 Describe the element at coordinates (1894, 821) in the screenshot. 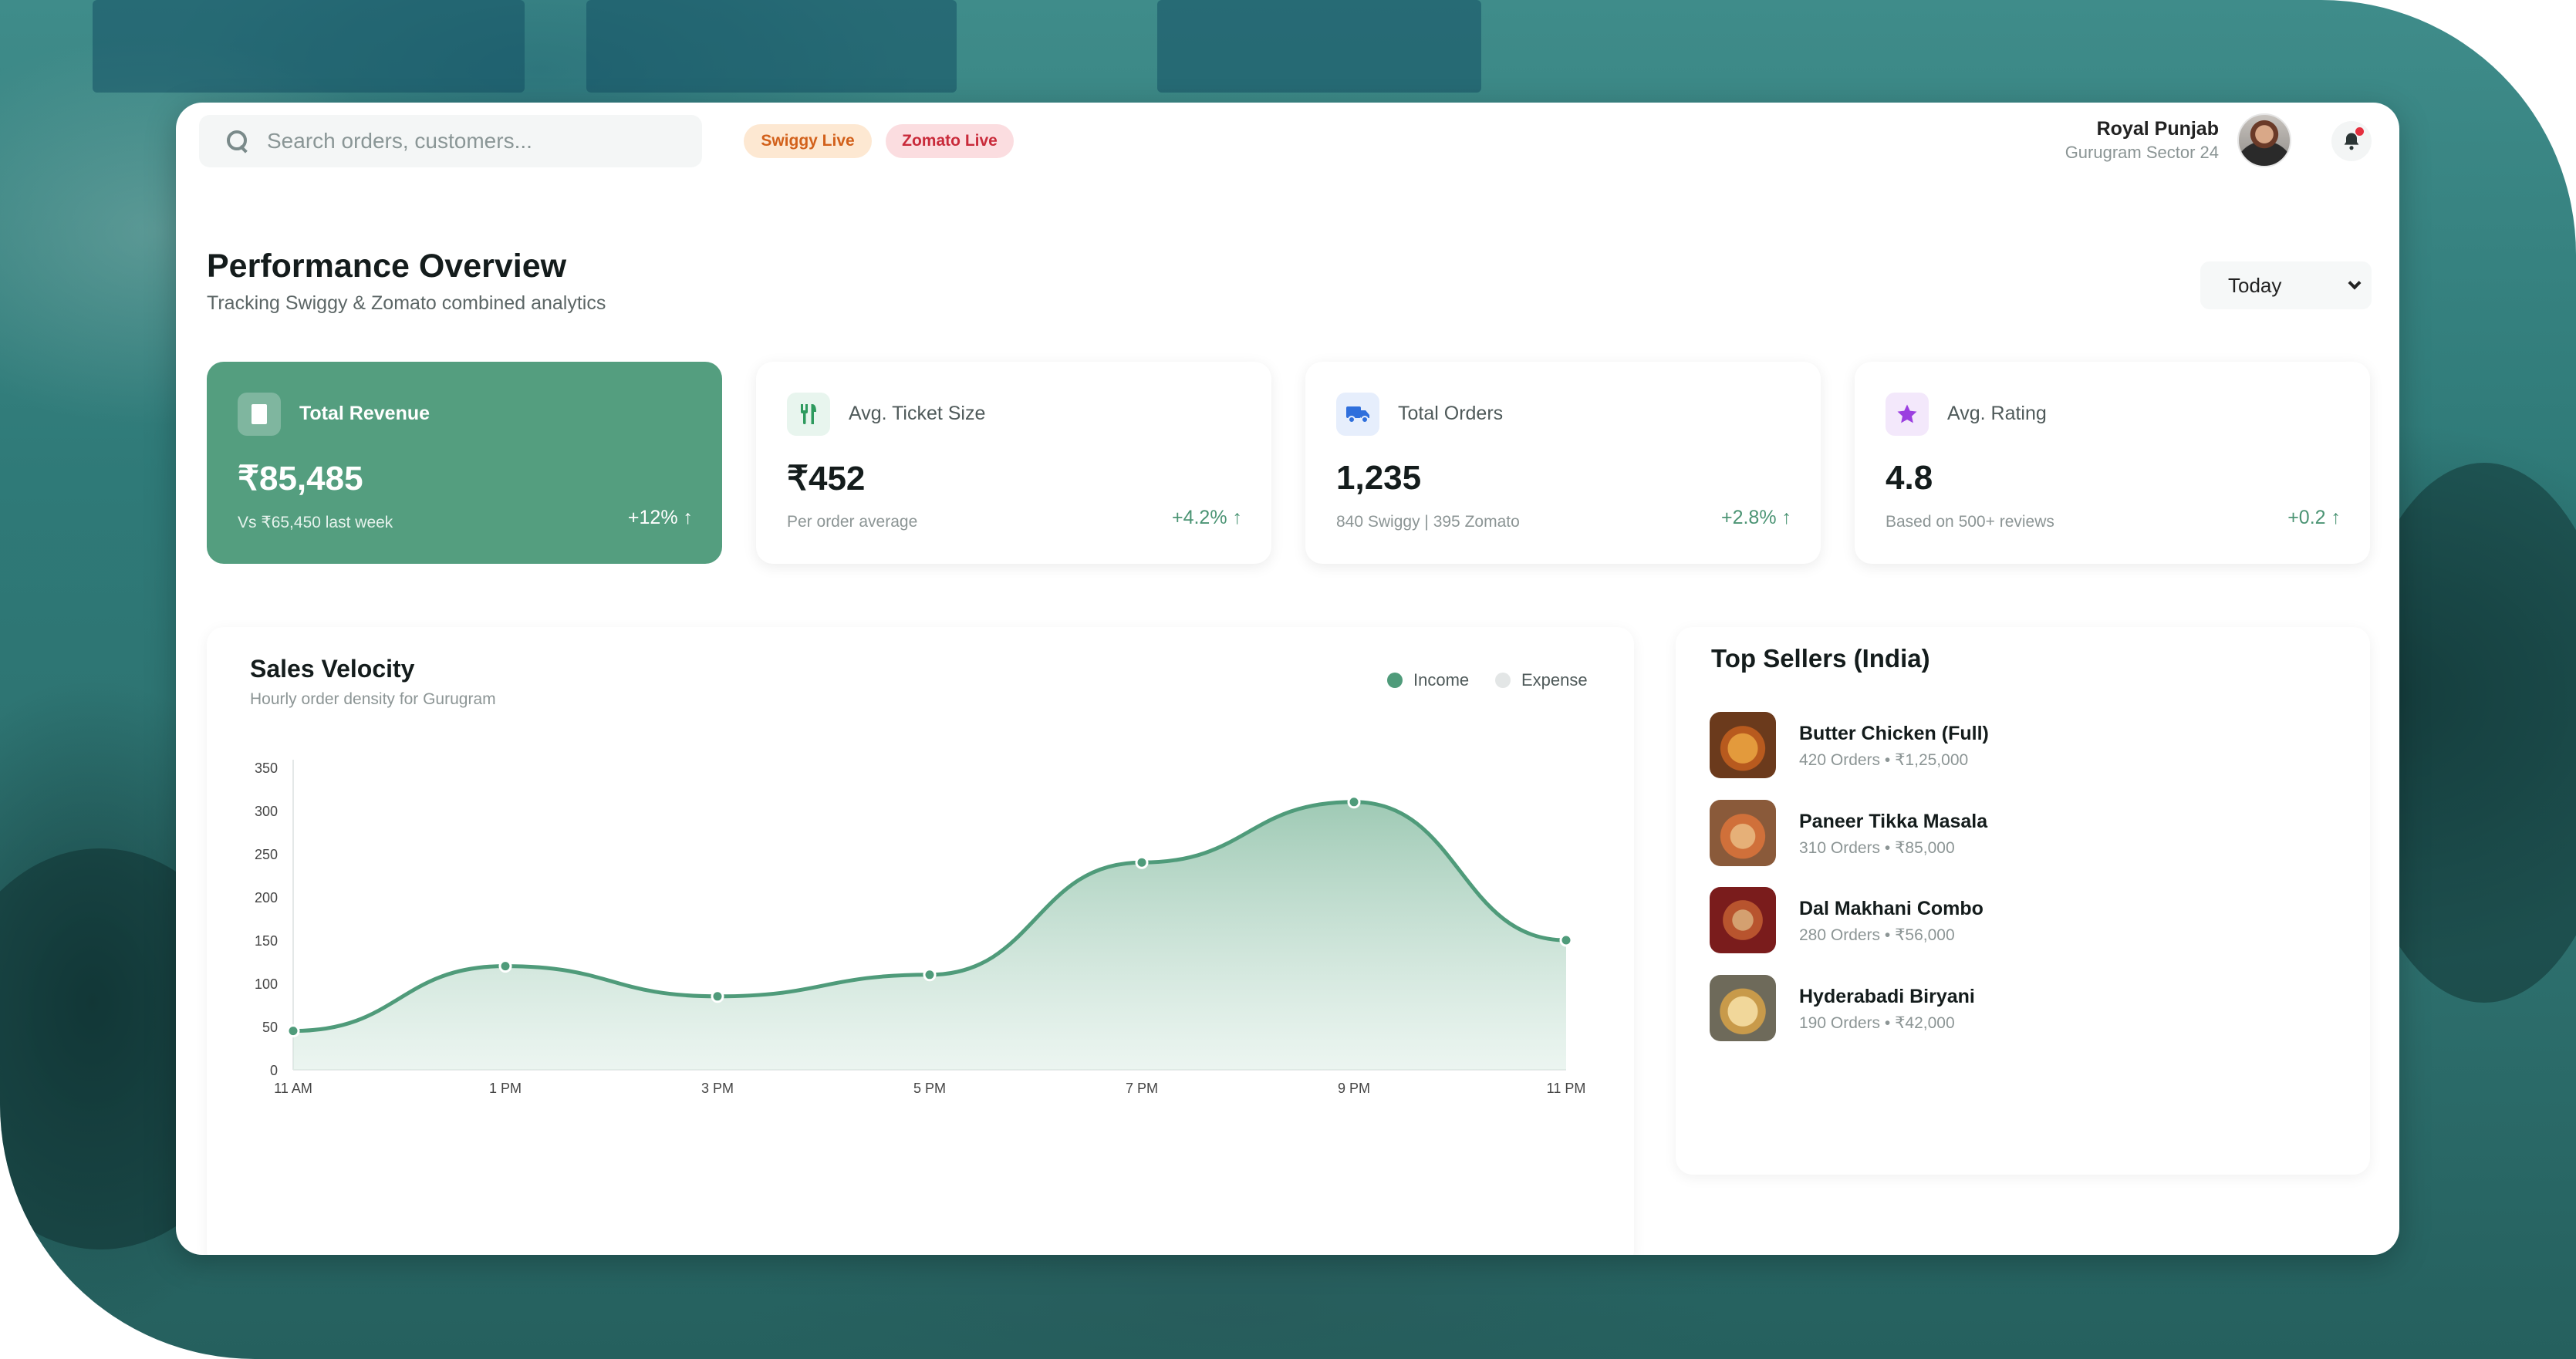

I see `seller-name: Paneer Tikka Masala` at that location.